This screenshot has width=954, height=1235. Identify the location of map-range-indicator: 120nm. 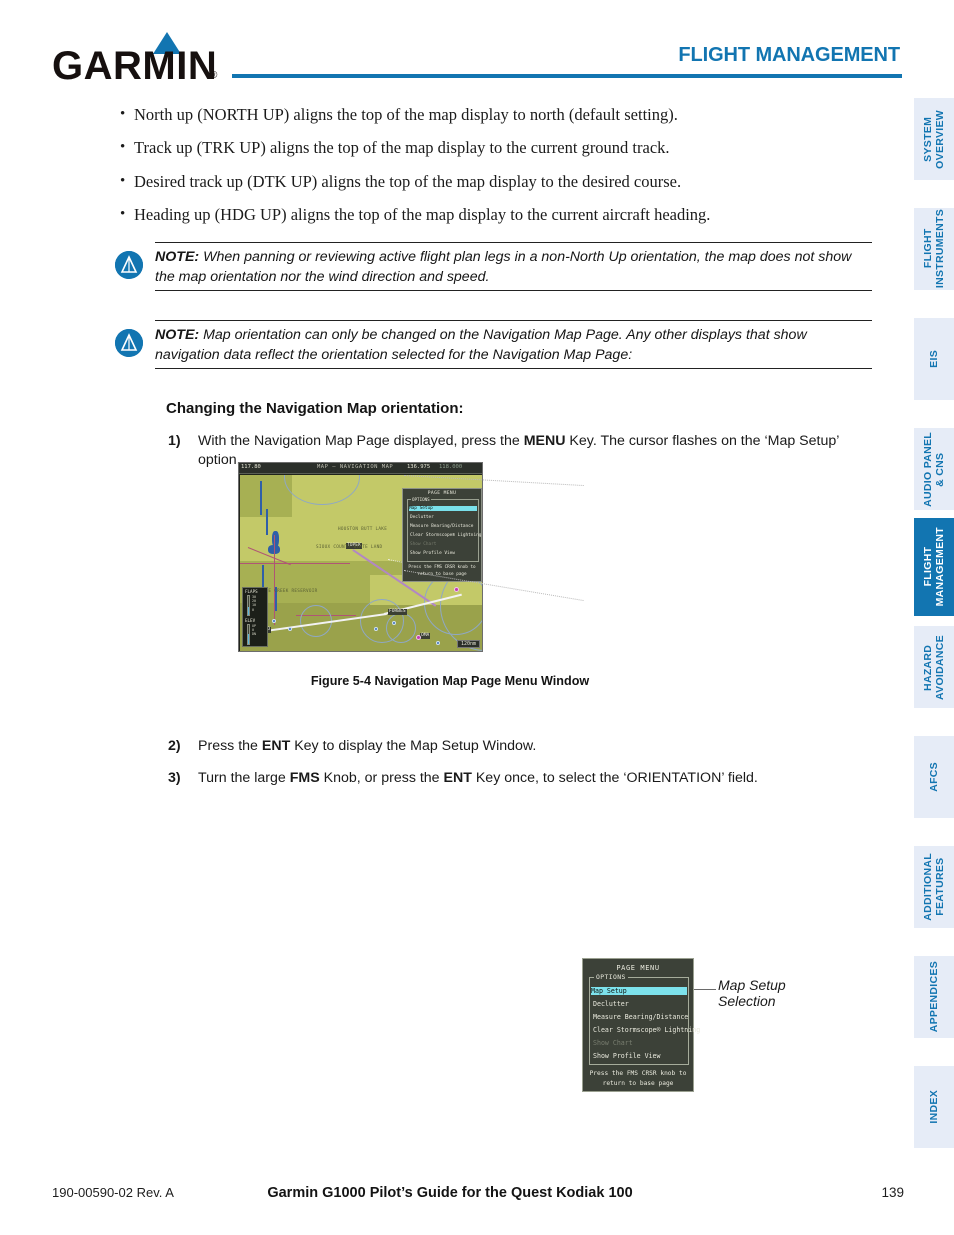
(468, 644).